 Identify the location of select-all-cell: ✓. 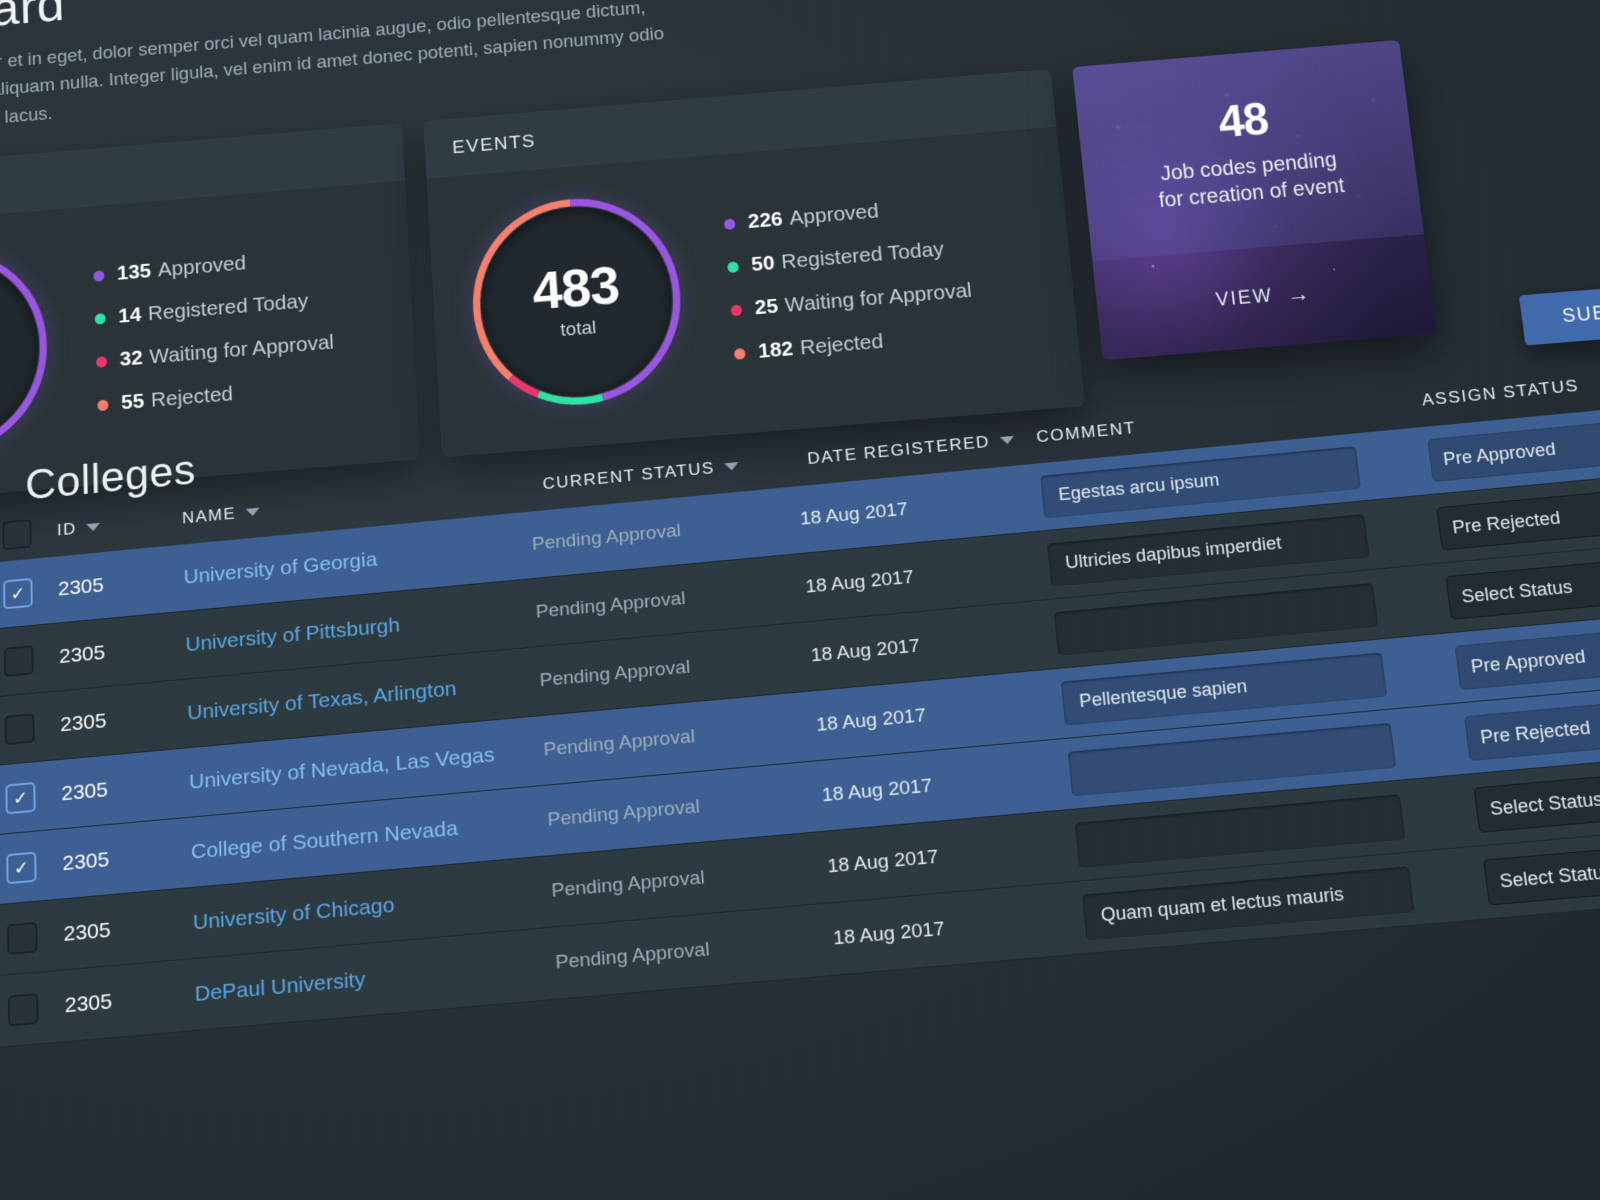
(28, 534).